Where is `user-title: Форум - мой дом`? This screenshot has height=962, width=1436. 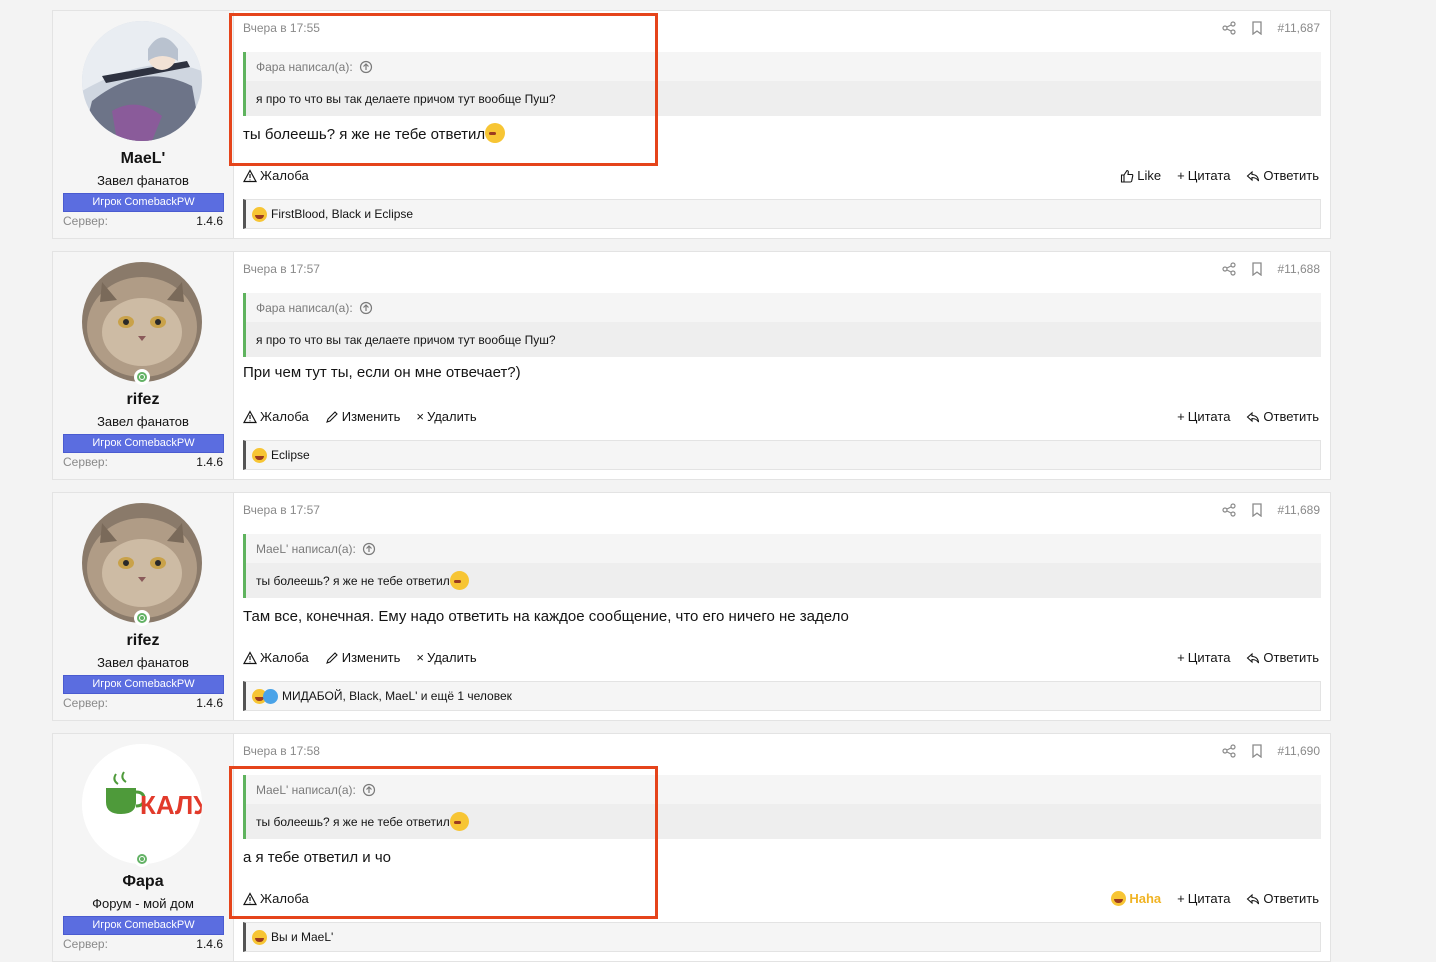 user-title: Форум - мой дом is located at coordinates (143, 903).